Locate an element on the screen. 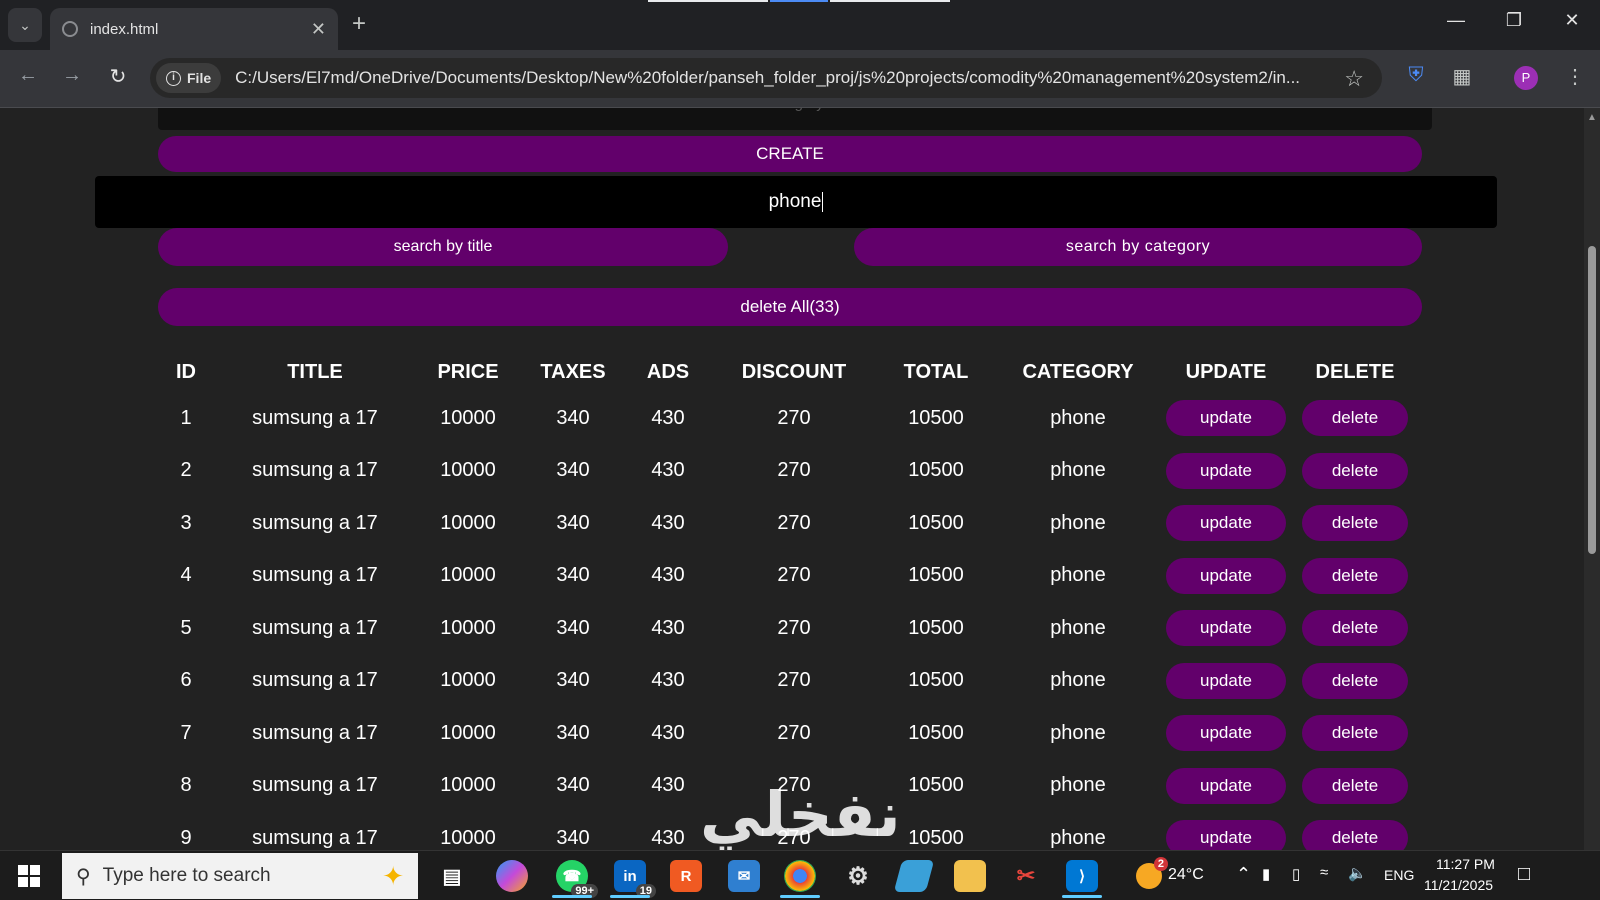 The height and width of the screenshot is (900, 1600). mail-app-icon: ✉ is located at coordinates (744, 876).